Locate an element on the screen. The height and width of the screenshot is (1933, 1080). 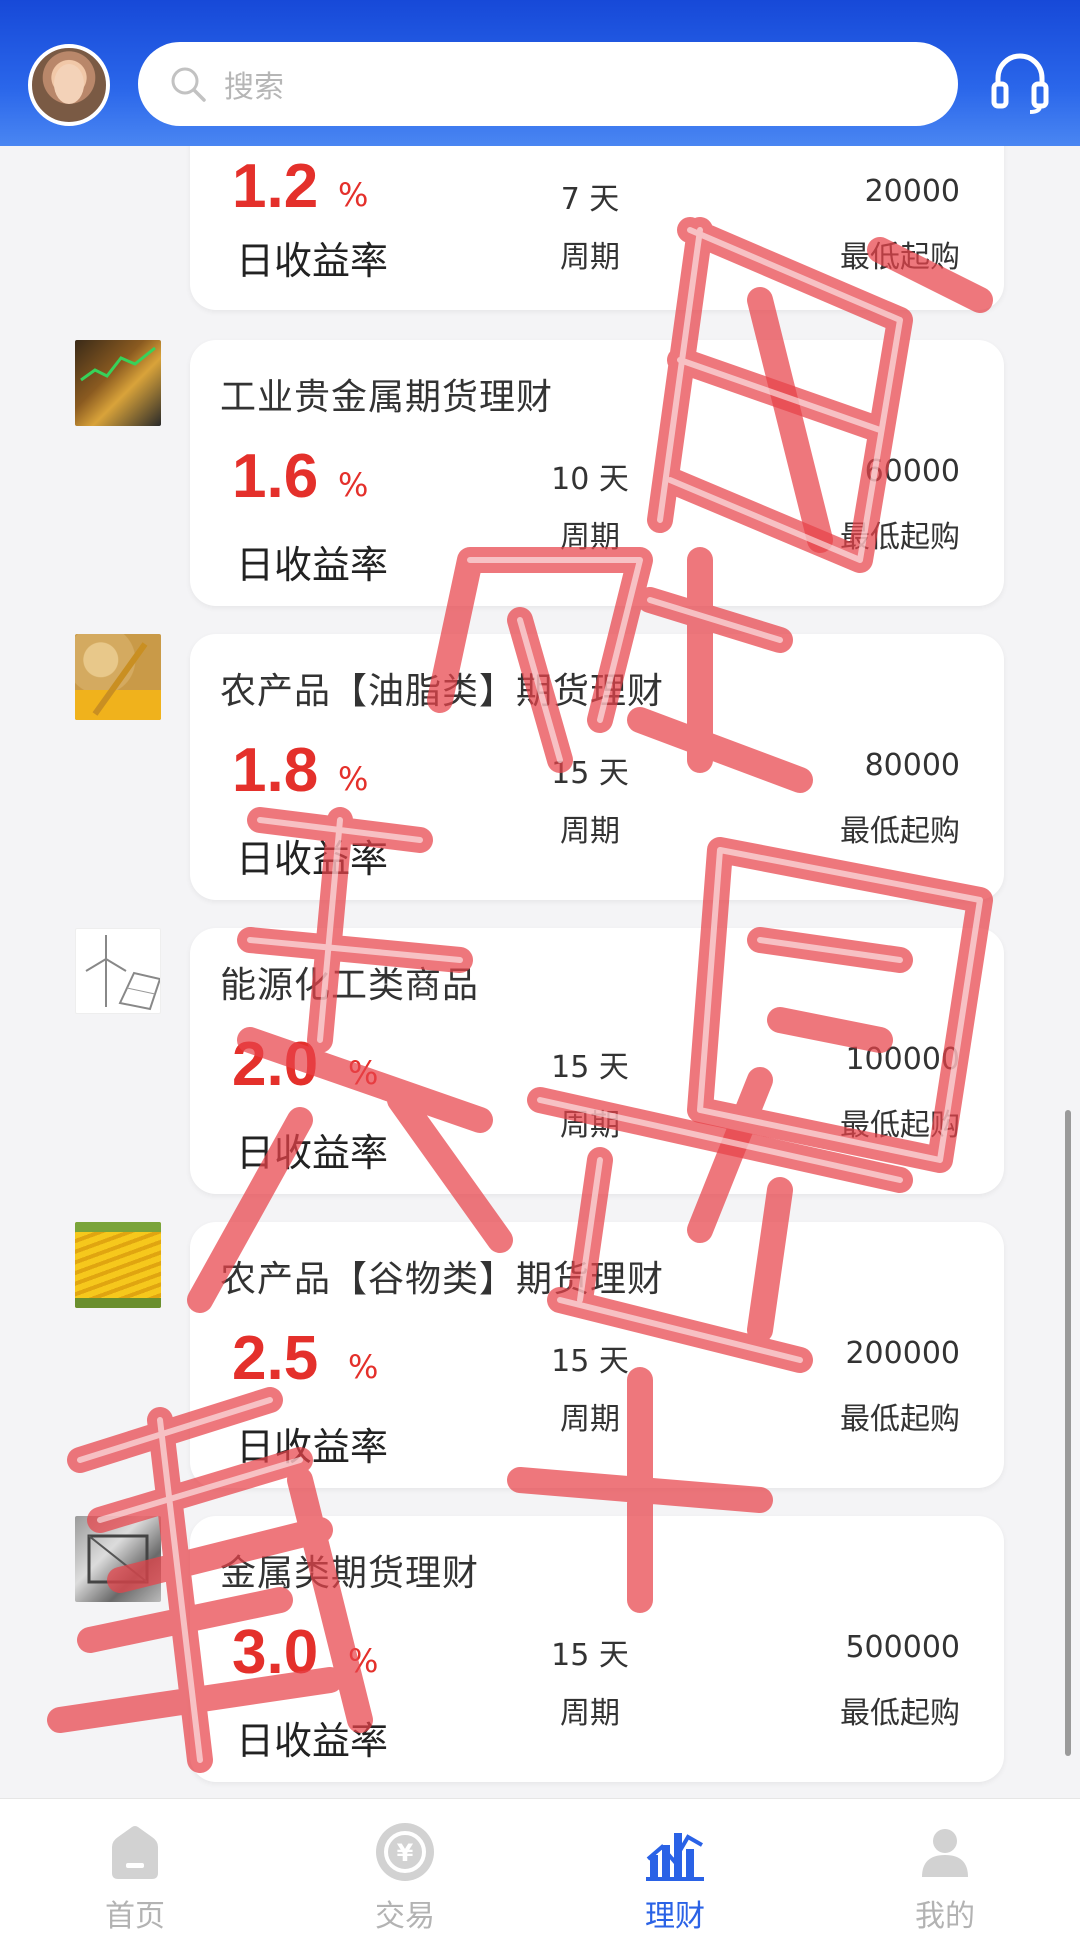
period-value: 7 天 is located at coordinates (590, 199).